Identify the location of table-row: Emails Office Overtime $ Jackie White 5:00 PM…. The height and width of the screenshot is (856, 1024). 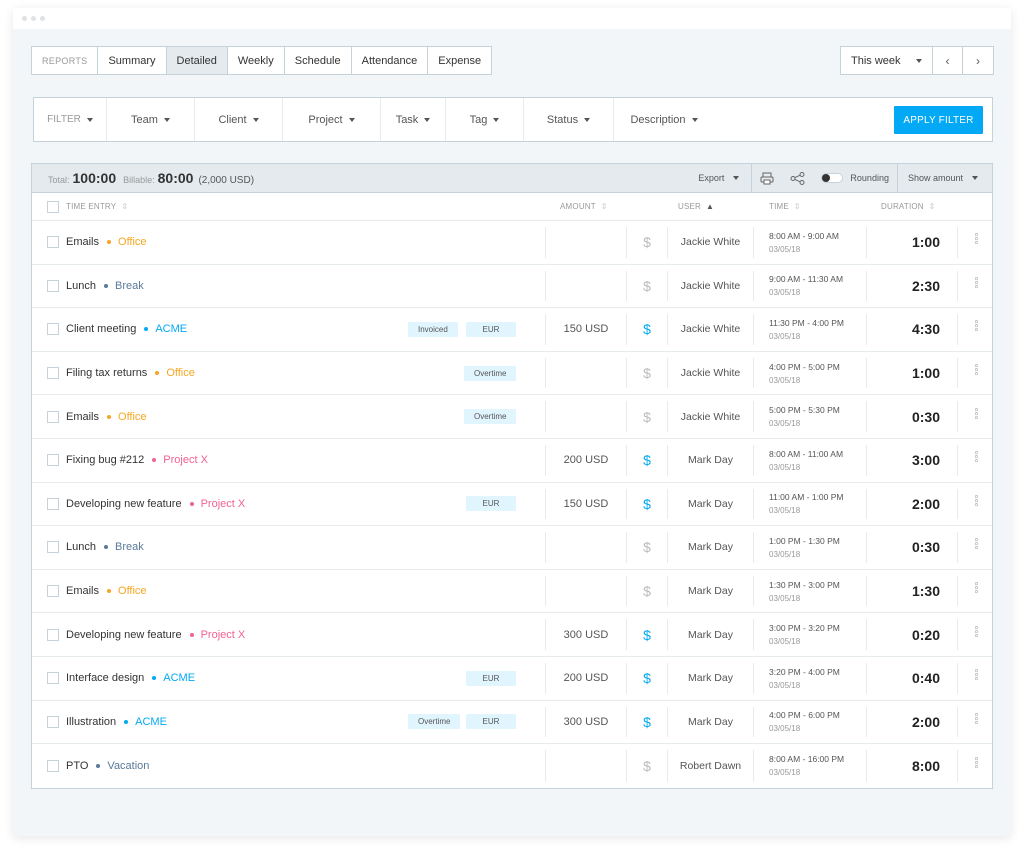
(512, 417).